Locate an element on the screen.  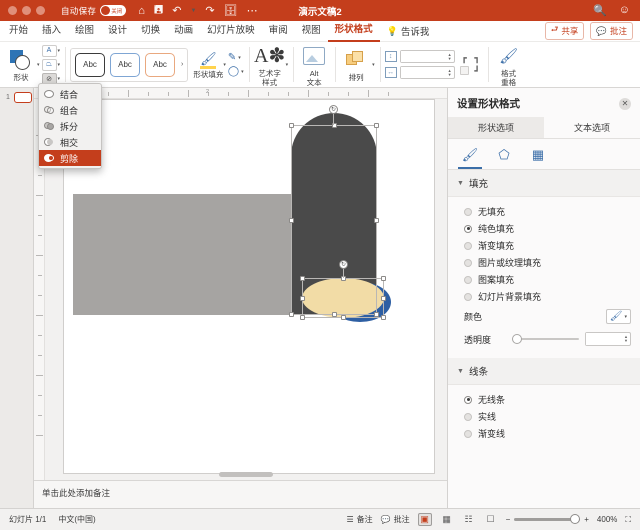
reading-view-icon: ☷ is located at coordinates (469, 519).